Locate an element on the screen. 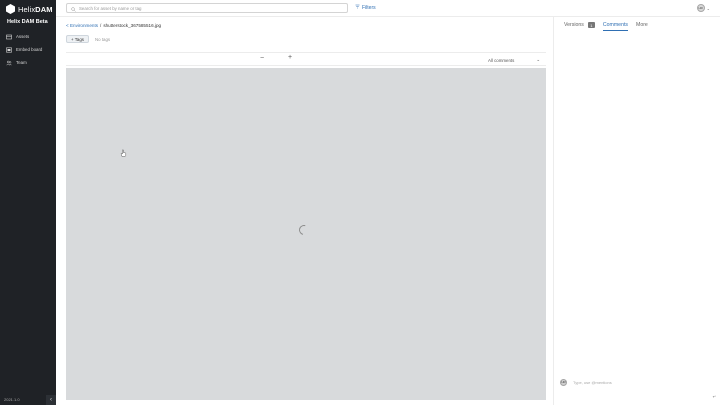 The image size is (720, 405). breadcrumb-back-link: < Environments is located at coordinates (82, 25).